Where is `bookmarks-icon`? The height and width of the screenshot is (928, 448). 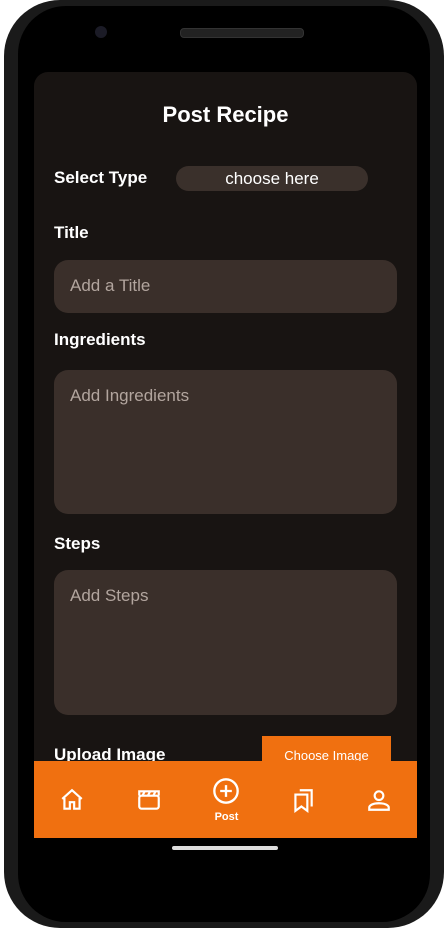
bookmarks-icon is located at coordinates (304, 800).